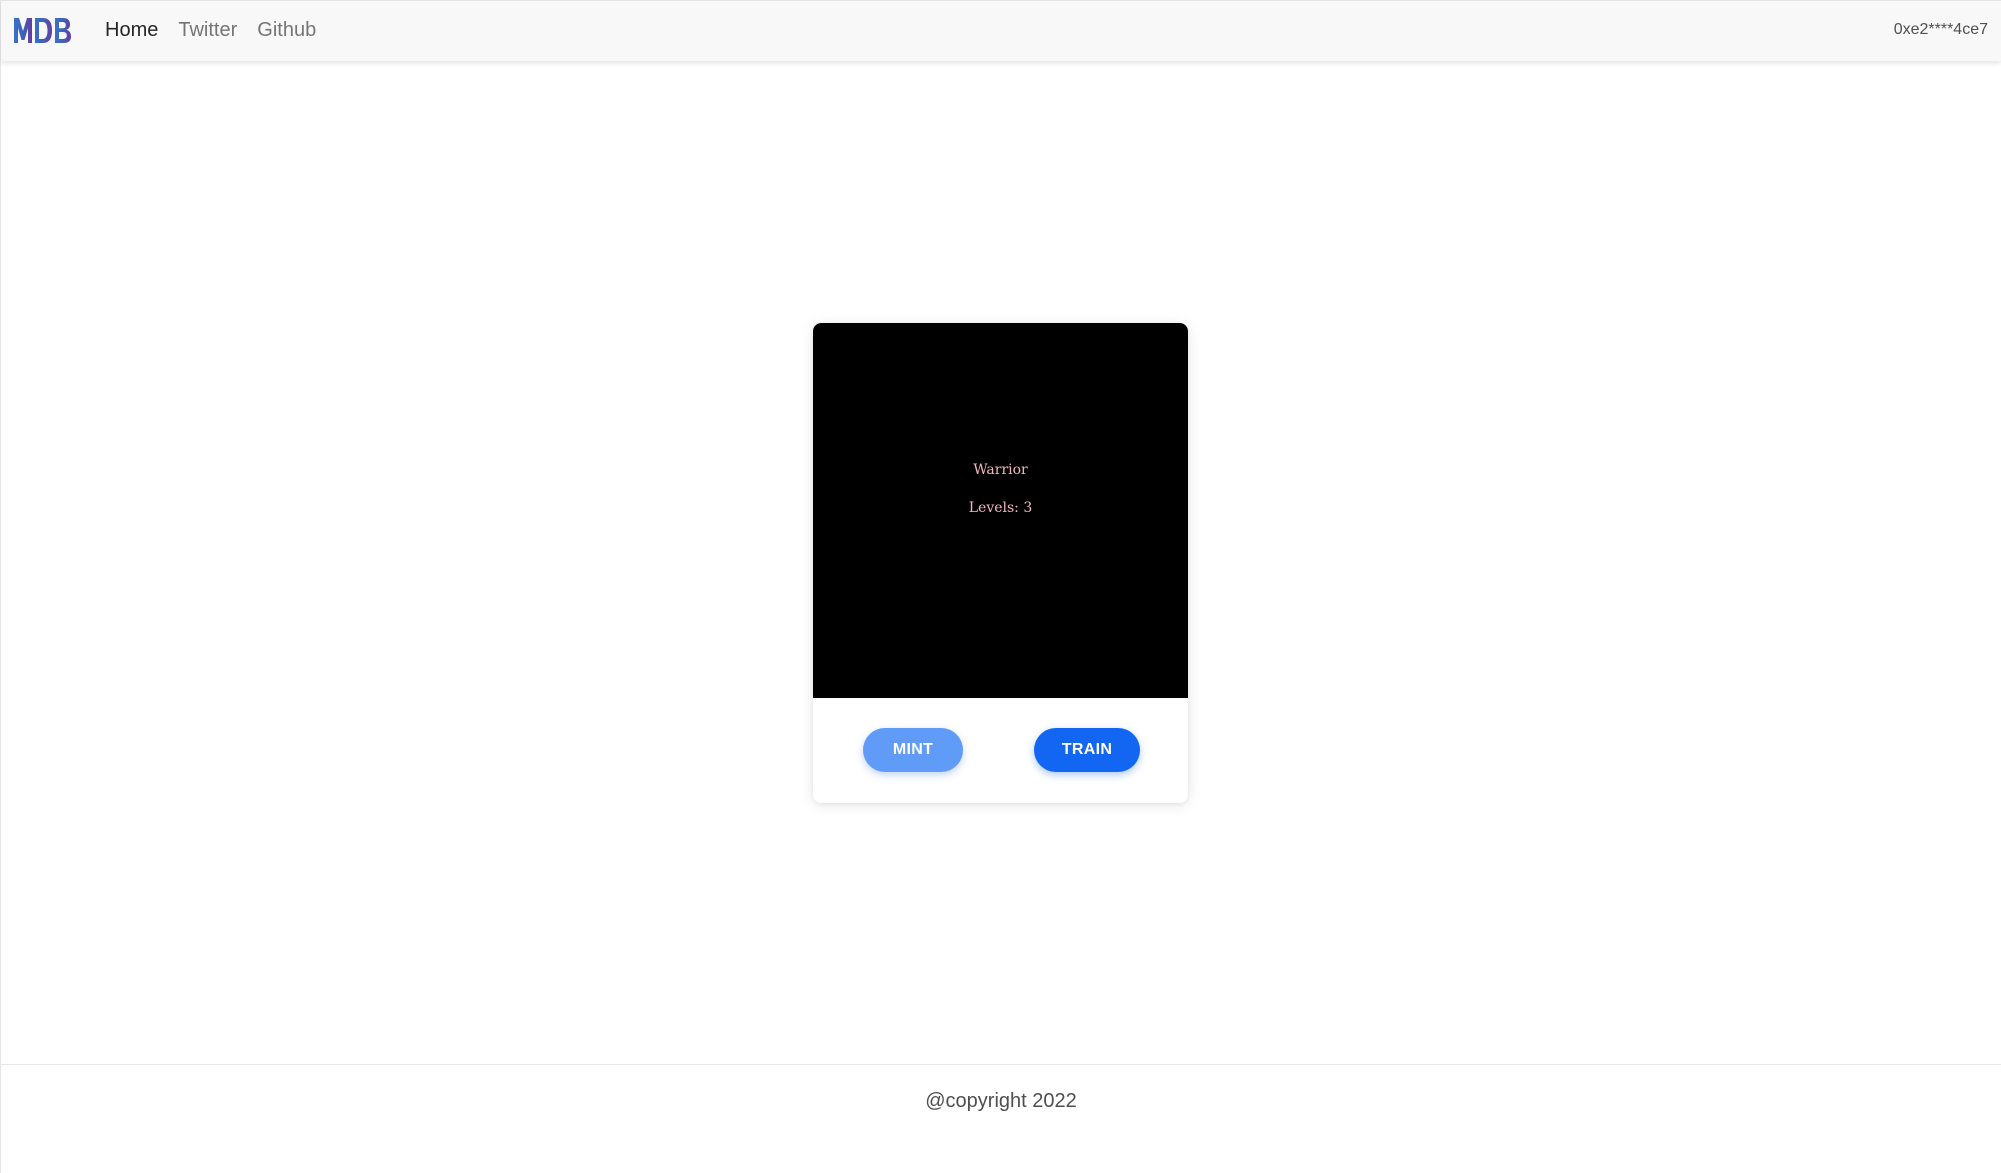 The width and height of the screenshot is (2001, 1173). I want to click on train-button: TRAIN, so click(1087, 750).